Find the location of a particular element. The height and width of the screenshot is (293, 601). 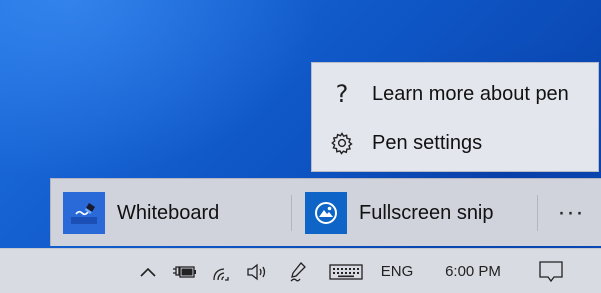

pen-icon is located at coordinates (298, 271).